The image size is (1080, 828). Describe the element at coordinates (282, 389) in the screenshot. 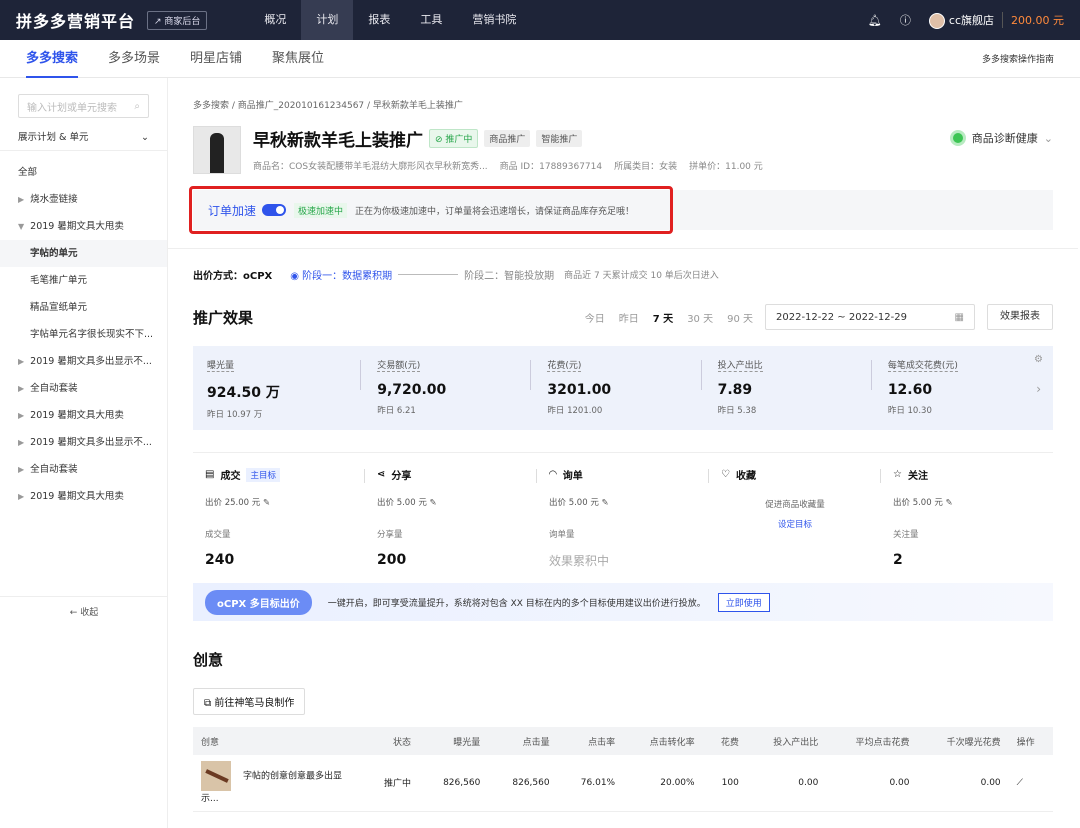

I see `metric-impressions: 曝光量 924.50 万昨日 10.97 万` at that location.